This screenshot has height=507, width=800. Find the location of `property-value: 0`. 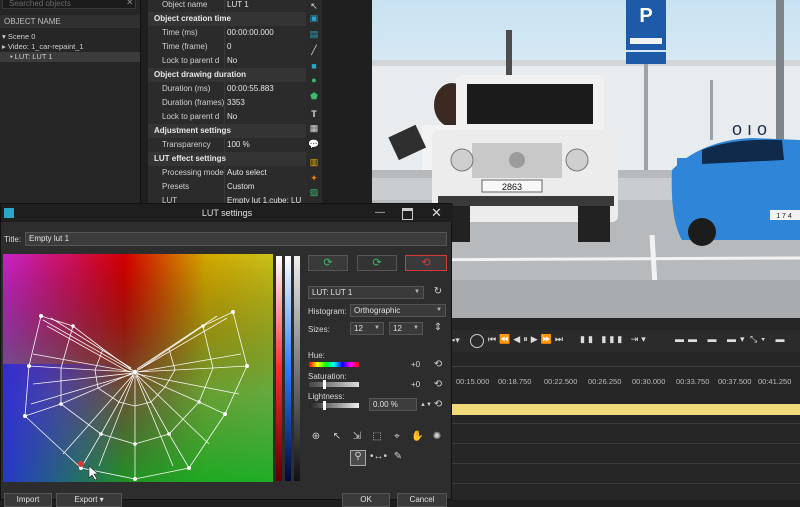

property-value: 0 is located at coordinates (265, 47).